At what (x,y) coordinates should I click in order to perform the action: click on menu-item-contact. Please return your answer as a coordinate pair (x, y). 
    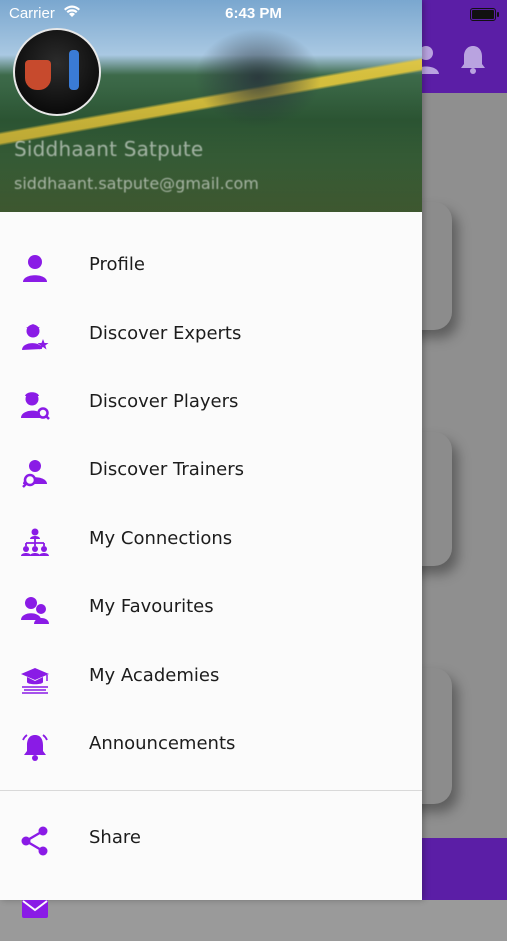
    Looking at the image, I should click on (211, 907).